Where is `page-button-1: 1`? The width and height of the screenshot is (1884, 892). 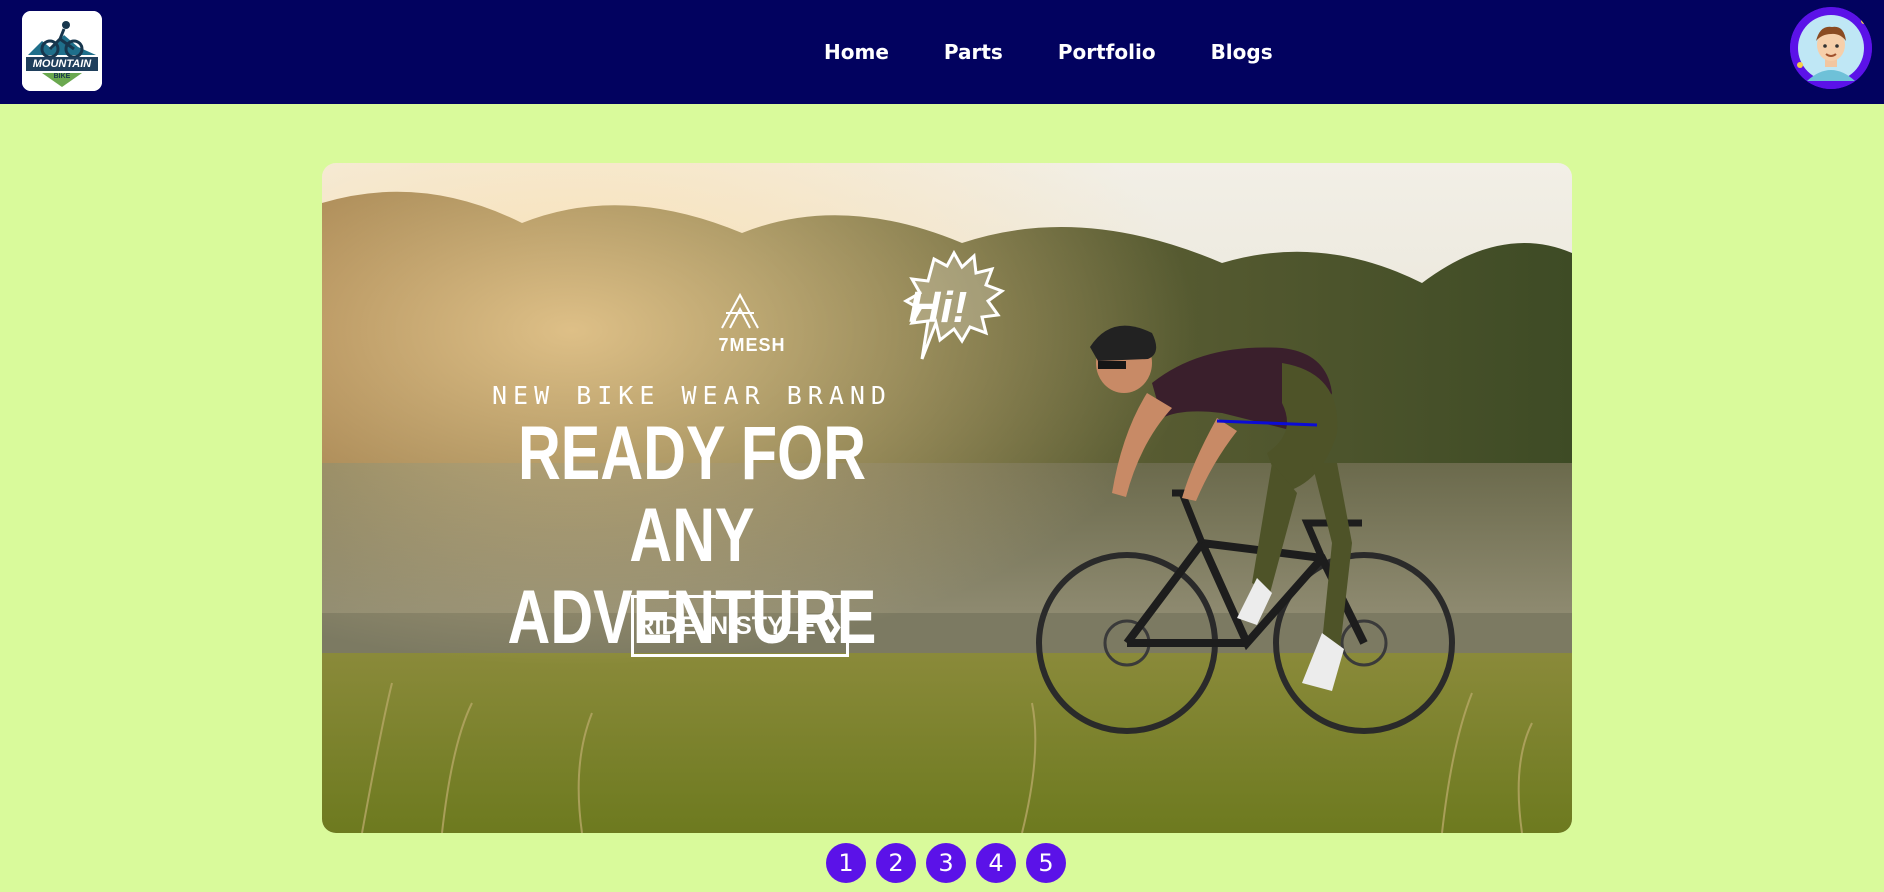 page-button-1: 1 is located at coordinates (846, 863).